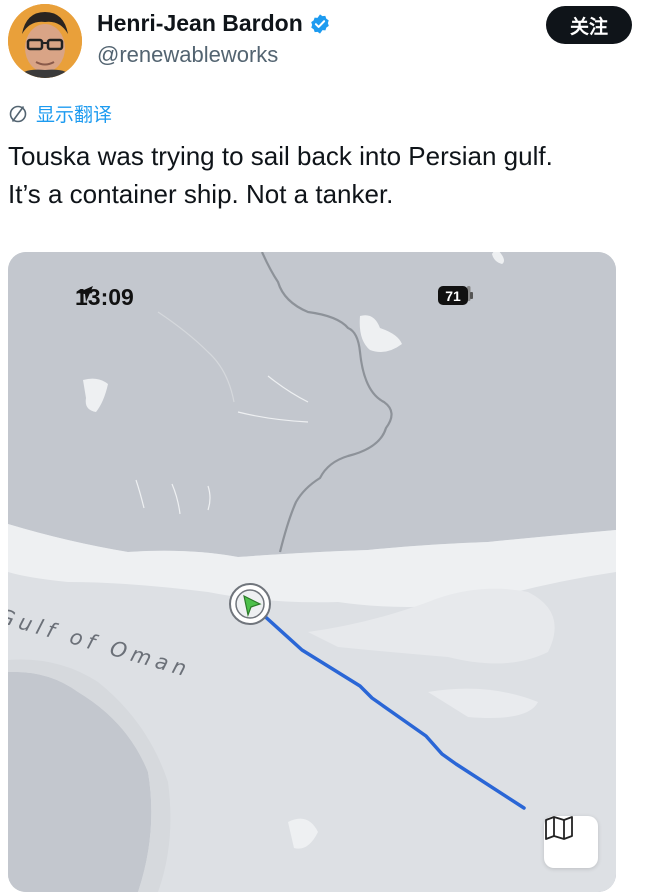 This screenshot has width=653, height=892. What do you see at coordinates (571, 842) in the screenshot?
I see `map-mode-button` at bounding box center [571, 842].